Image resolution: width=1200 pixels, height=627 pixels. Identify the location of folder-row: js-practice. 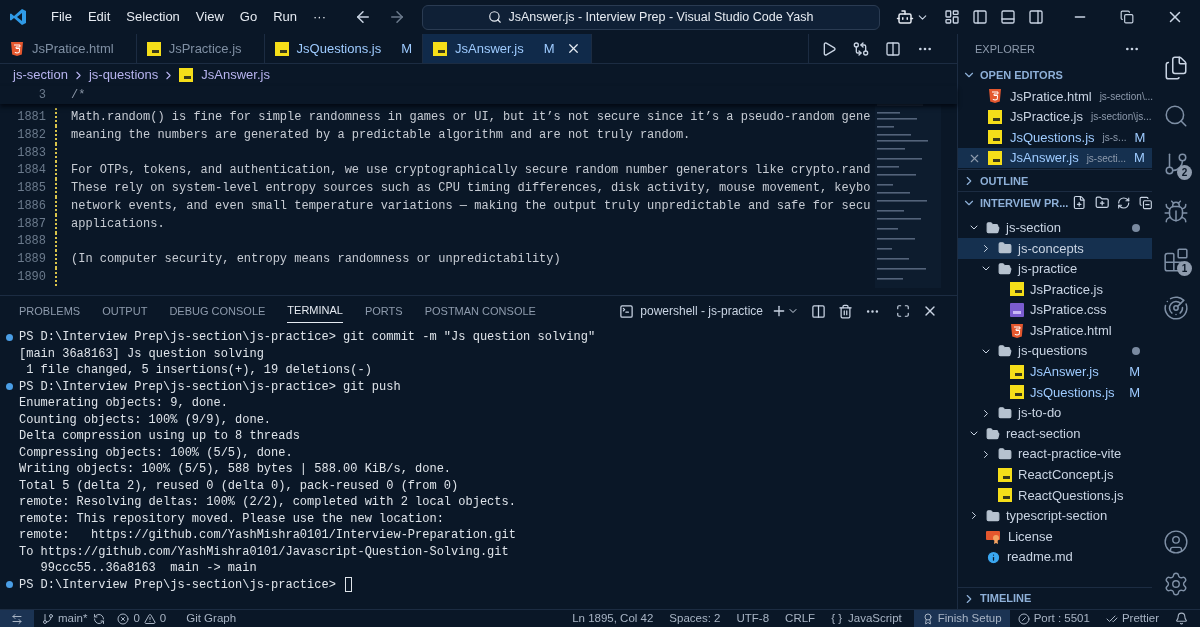
(1055, 269).